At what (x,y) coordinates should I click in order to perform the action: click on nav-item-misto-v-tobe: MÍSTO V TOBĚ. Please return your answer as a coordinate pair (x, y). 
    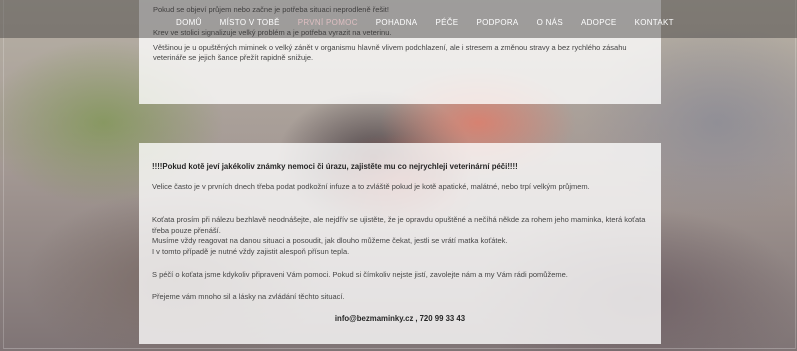
    Looking at the image, I should click on (250, 22).